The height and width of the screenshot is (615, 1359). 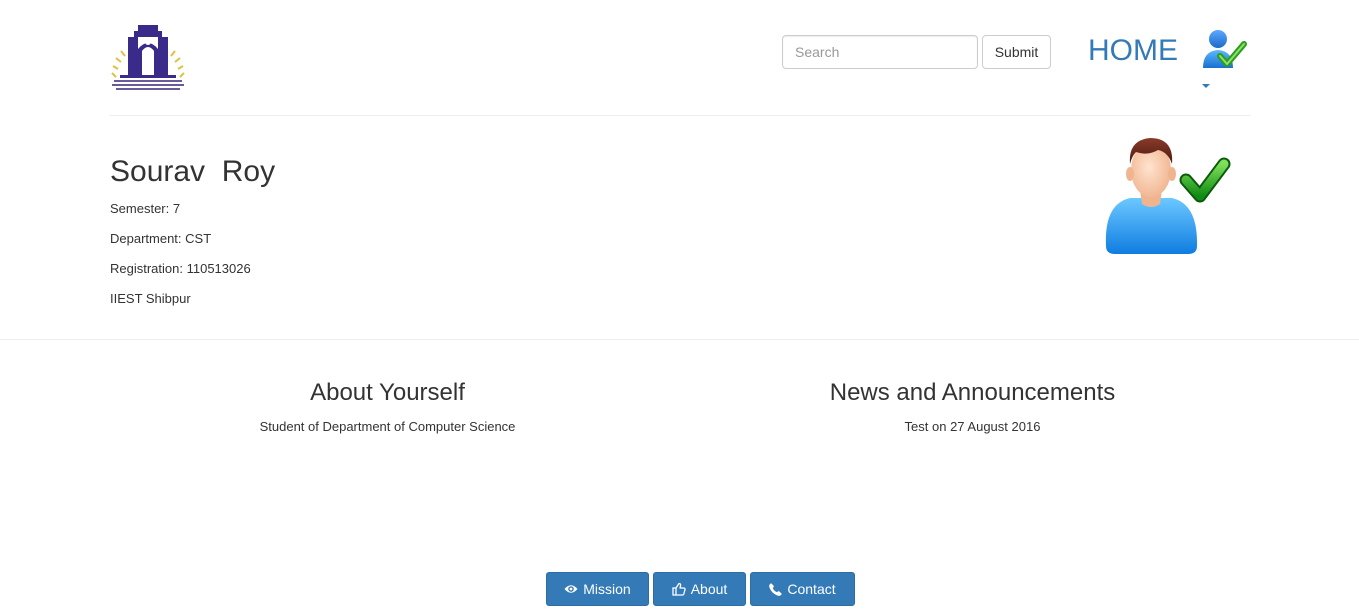 What do you see at coordinates (972, 426) in the screenshot?
I see `news-text: Test on 27 August 2016` at bounding box center [972, 426].